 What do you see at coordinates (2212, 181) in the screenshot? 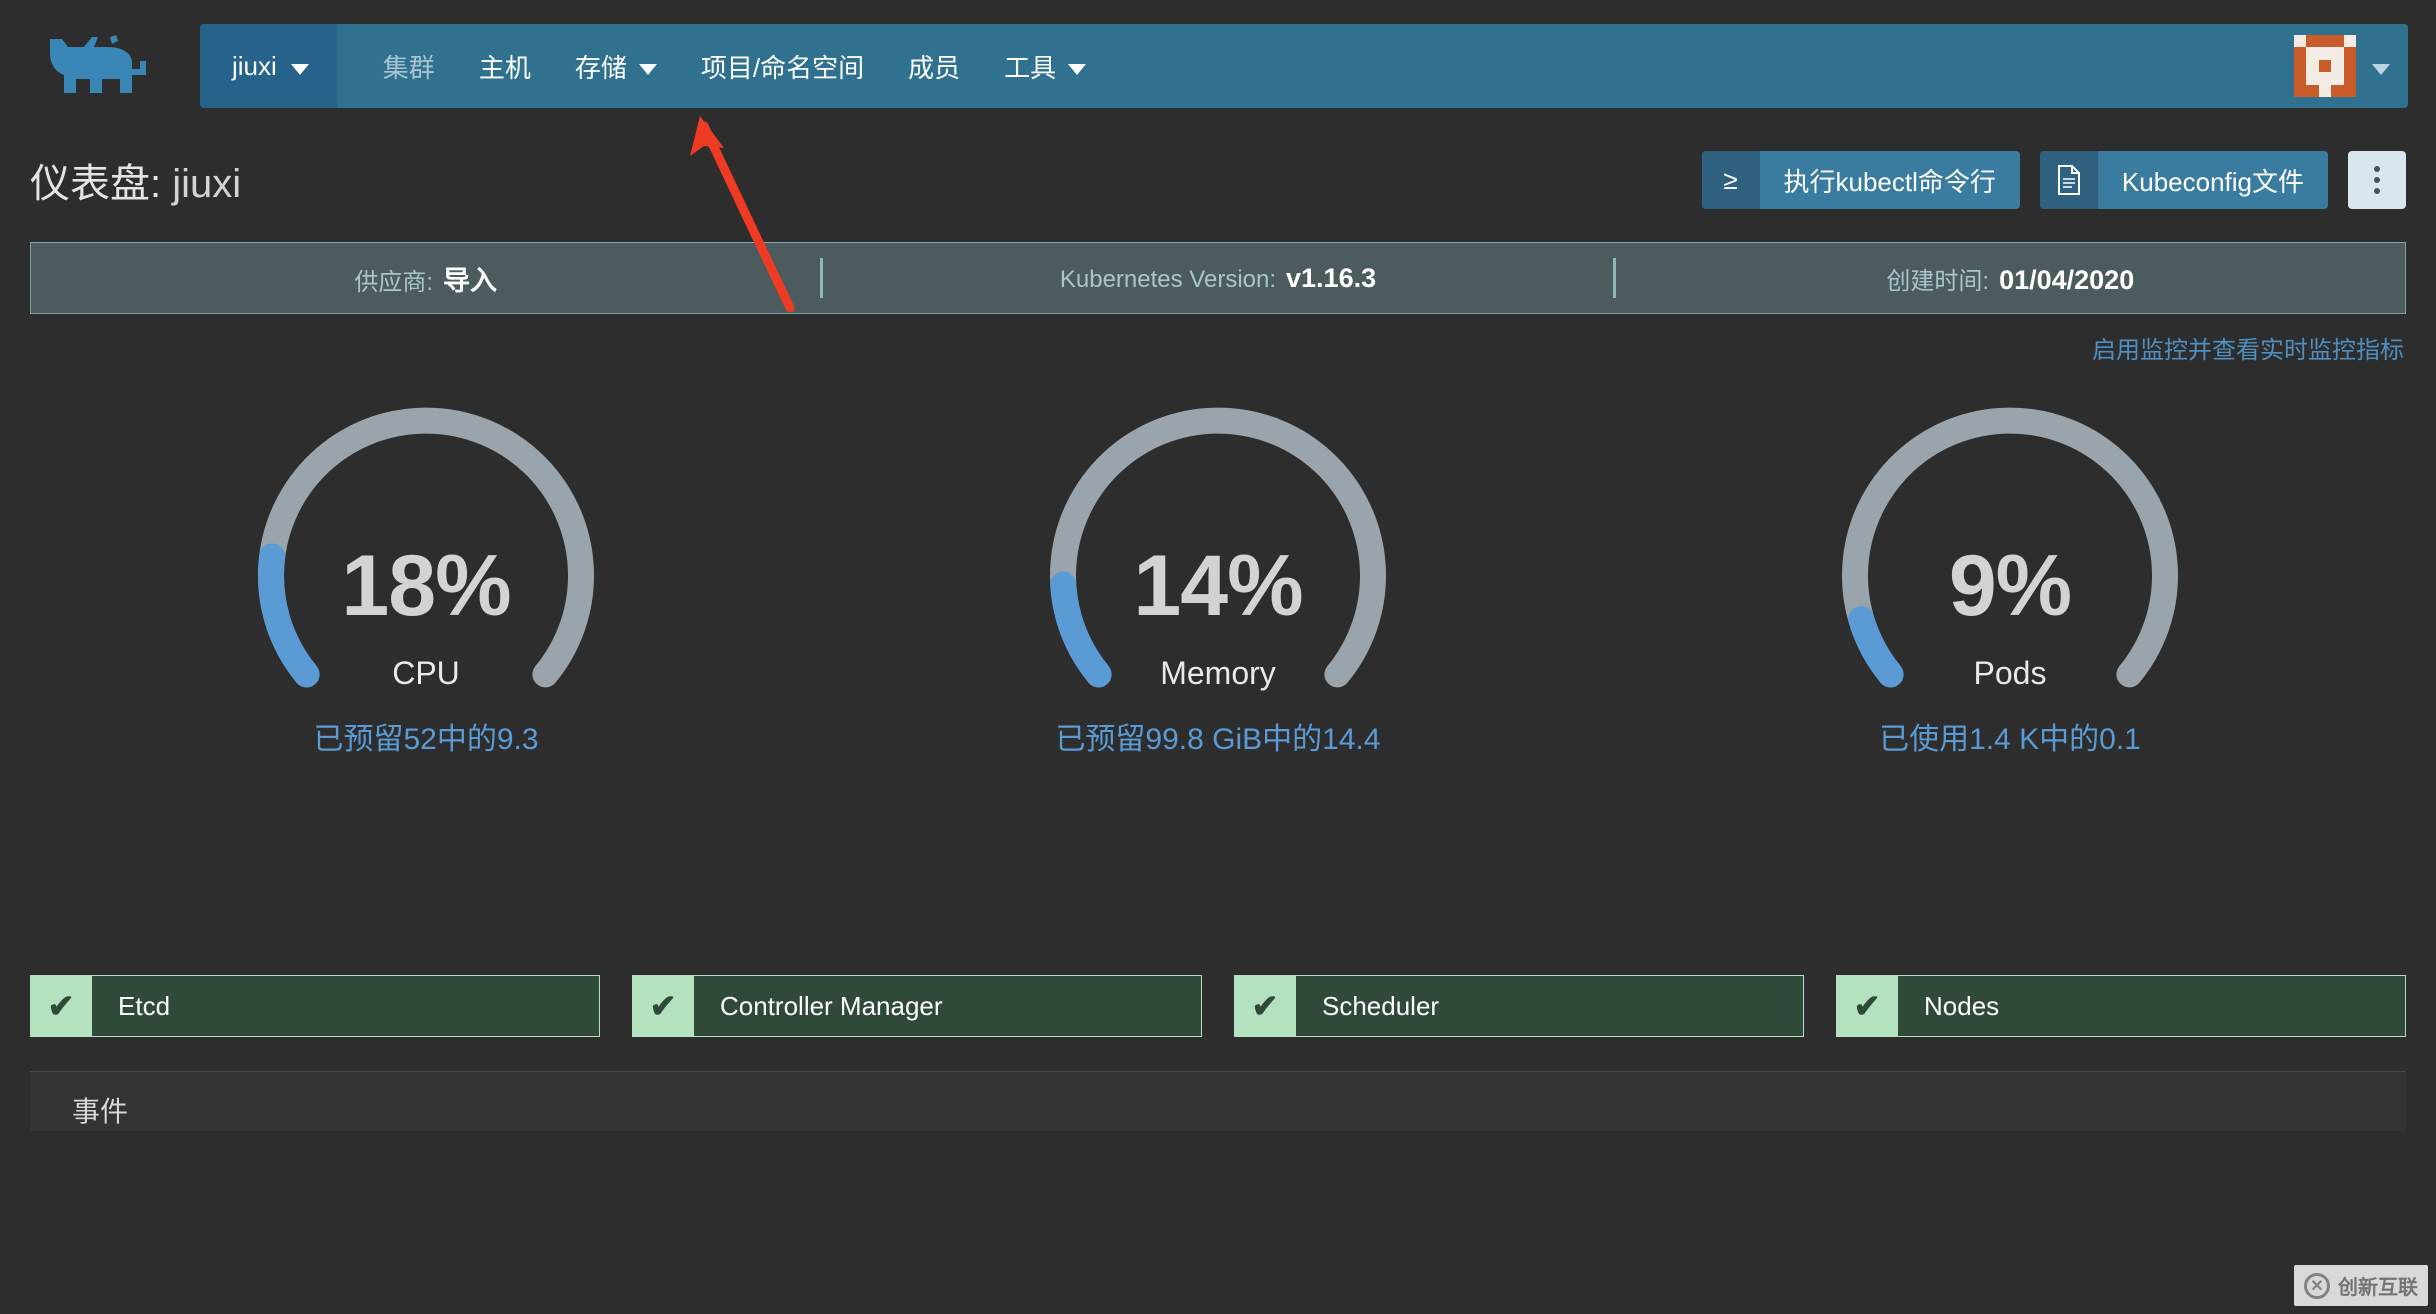
I see `kubeconfig-label: Kubeconfig文件` at bounding box center [2212, 181].